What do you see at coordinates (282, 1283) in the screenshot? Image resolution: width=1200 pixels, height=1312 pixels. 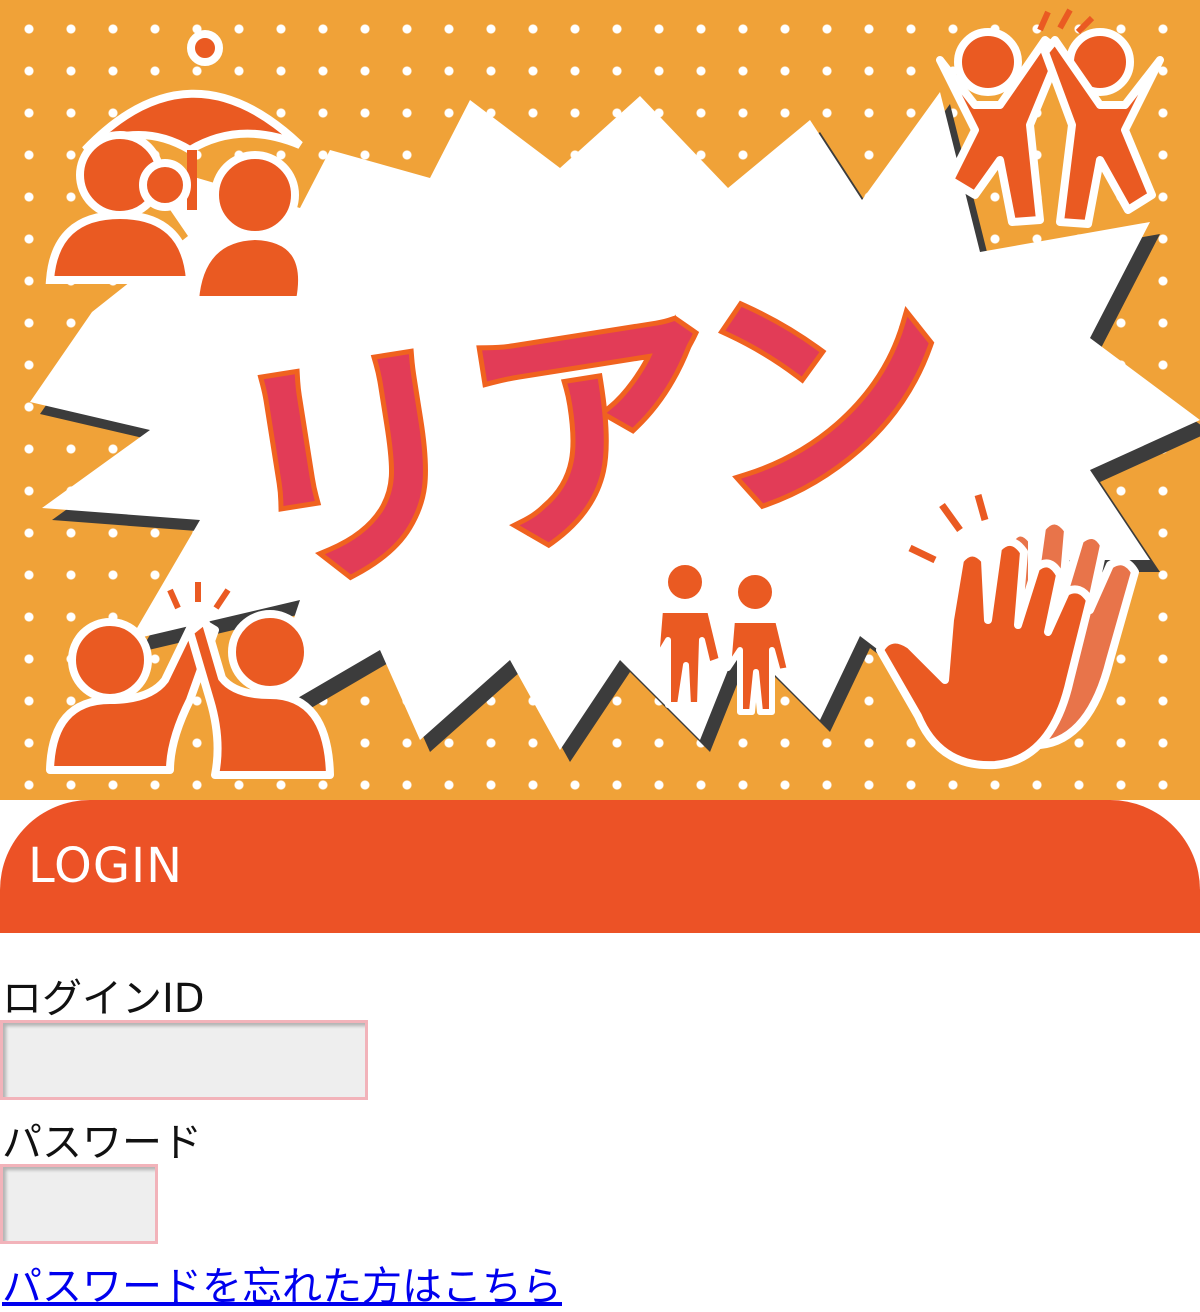 I see `forgot-password-link: パスワードを忘れた方はこちら` at bounding box center [282, 1283].